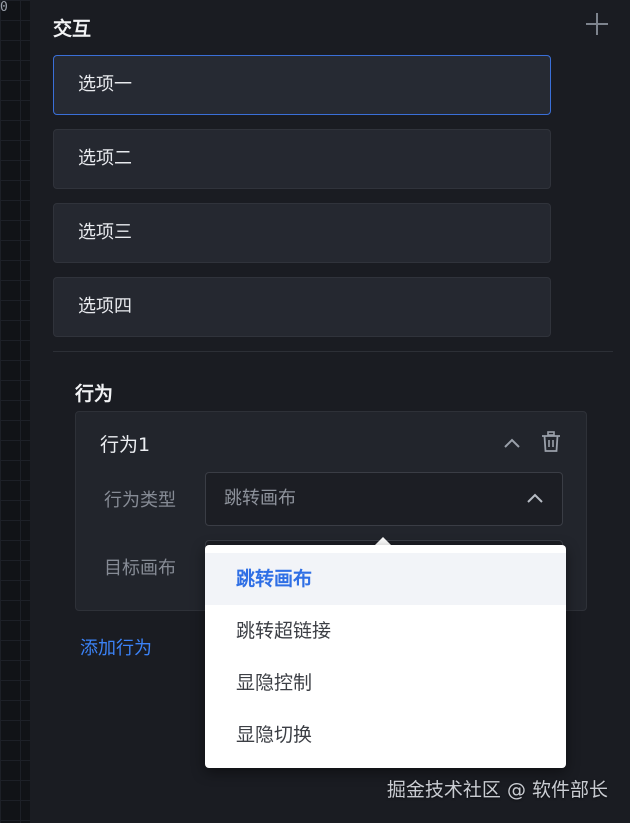 The image size is (630, 823). I want to click on option-item-4: 选项四, so click(302, 307).